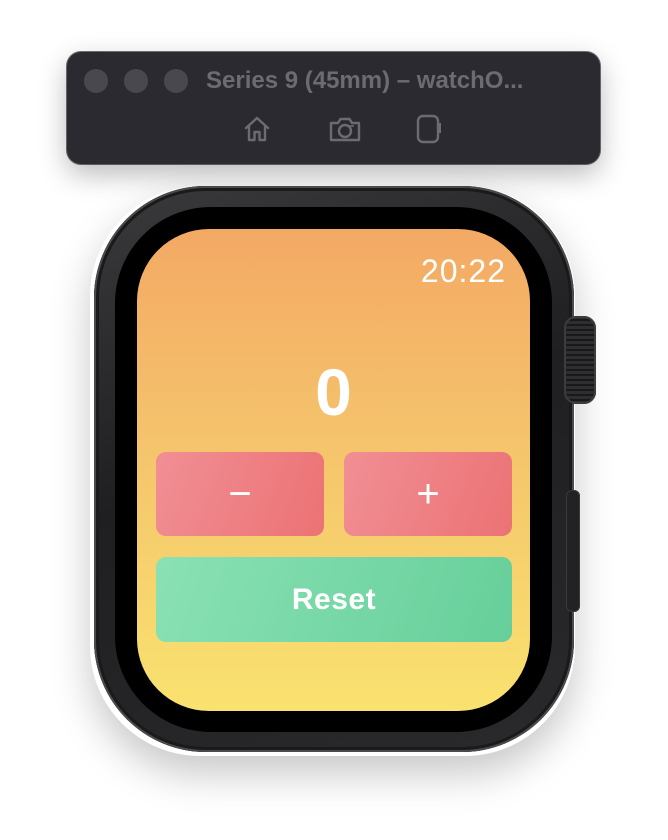  I want to click on decrement-button: −, so click(240, 494).